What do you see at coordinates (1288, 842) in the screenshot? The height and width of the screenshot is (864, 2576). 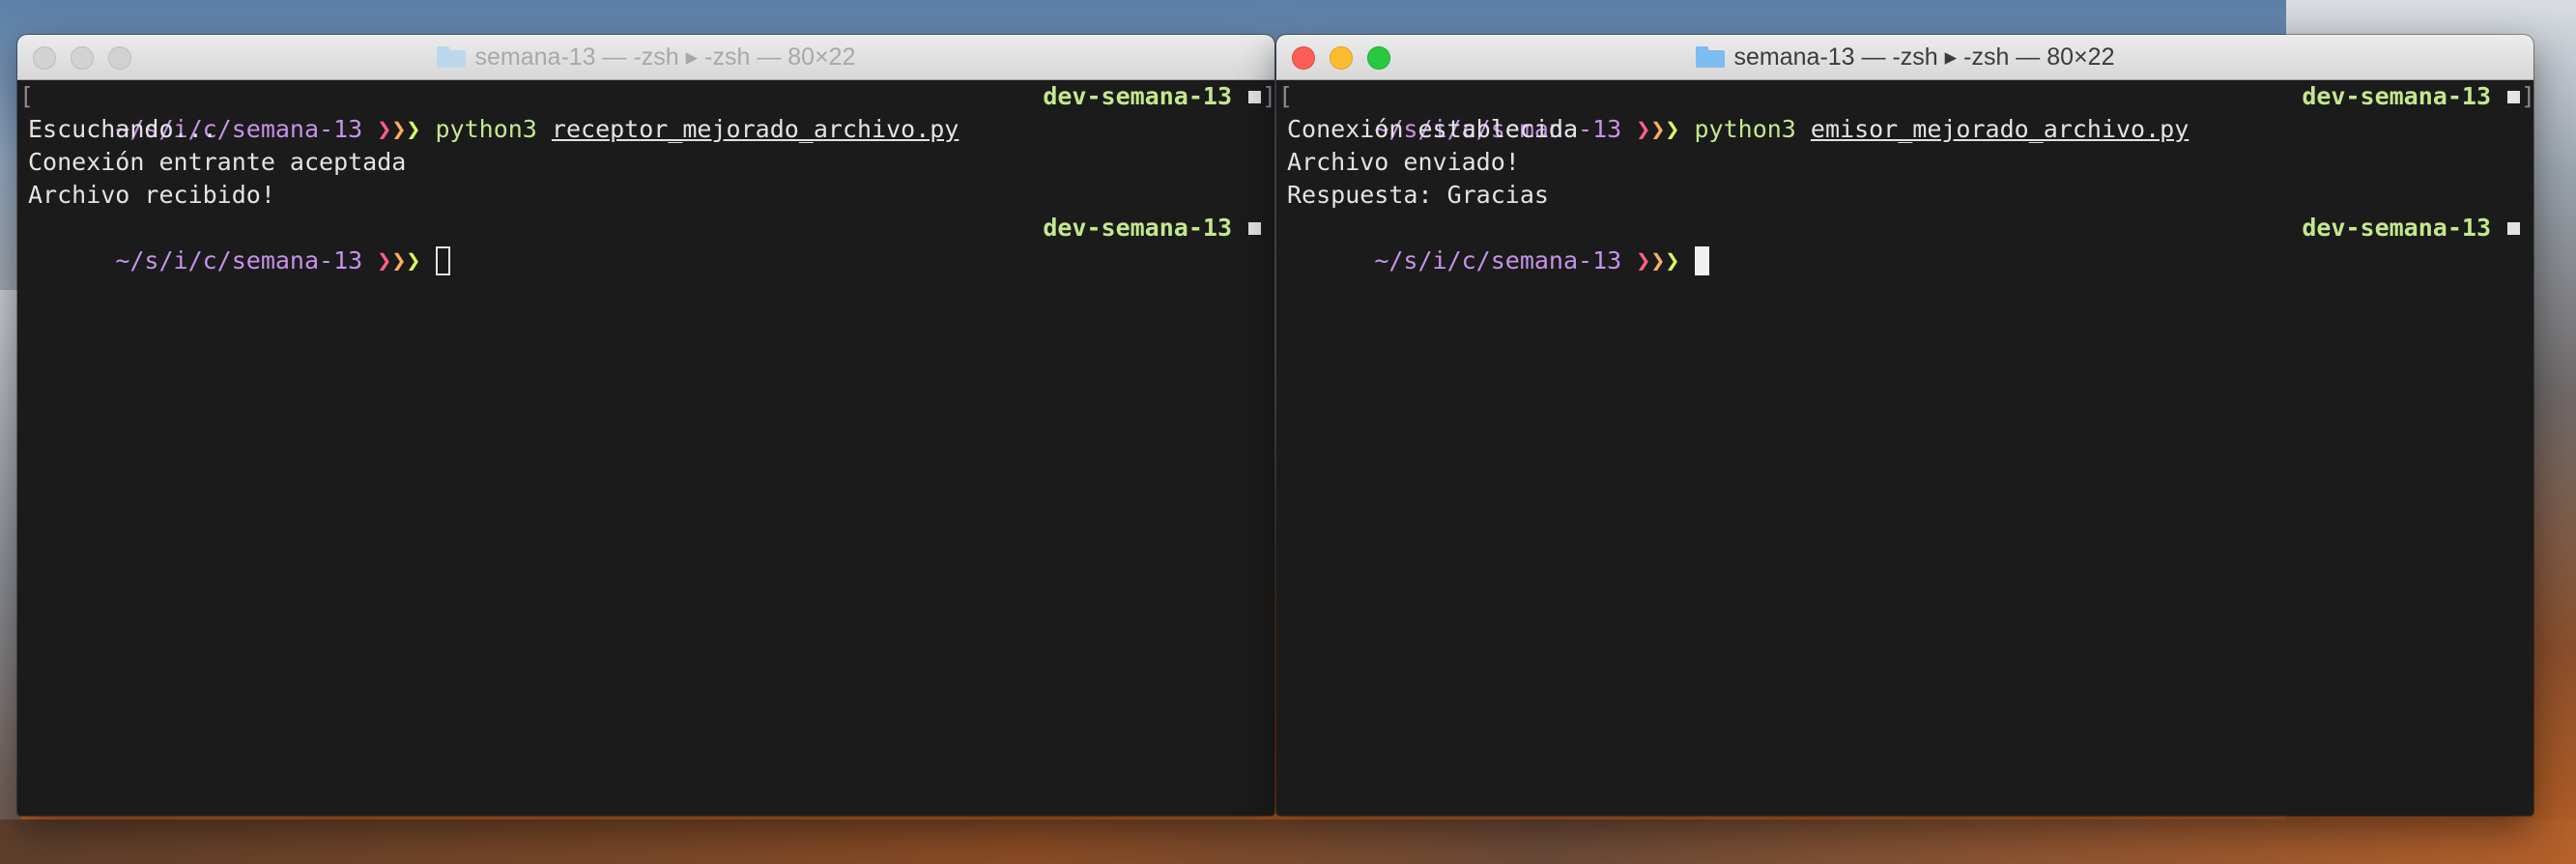 I see `desktop-wallpaper-ground` at bounding box center [1288, 842].